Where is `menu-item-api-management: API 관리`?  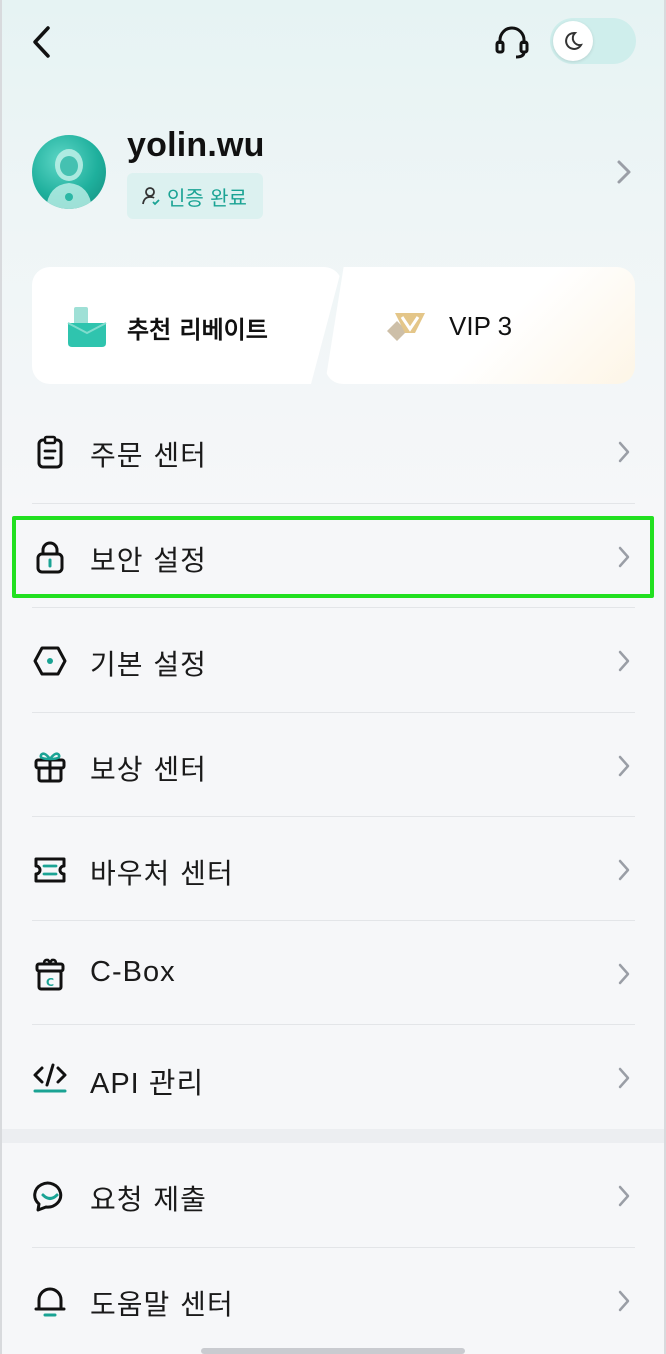 menu-item-api-management: API 관리 is located at coordinates (333, 1078).